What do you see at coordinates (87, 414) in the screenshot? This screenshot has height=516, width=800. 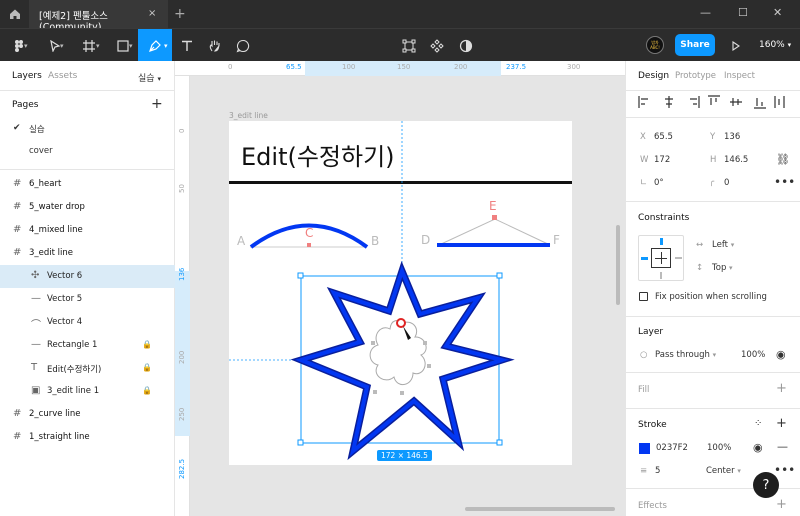 I see `layer-item: #2_curve line` at bounding box center [87, 414].